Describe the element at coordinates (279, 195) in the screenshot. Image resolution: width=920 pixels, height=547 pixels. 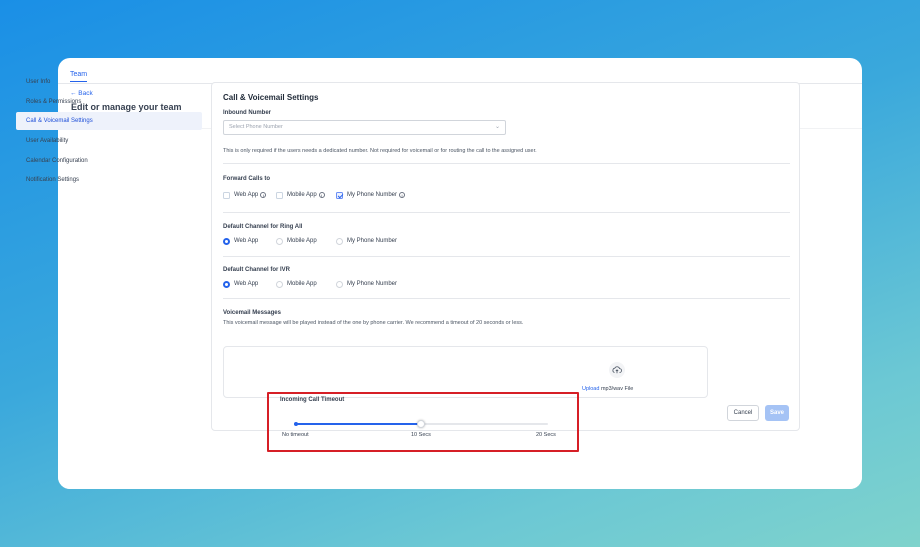
I see `mobile-app-checkbox` at that location.